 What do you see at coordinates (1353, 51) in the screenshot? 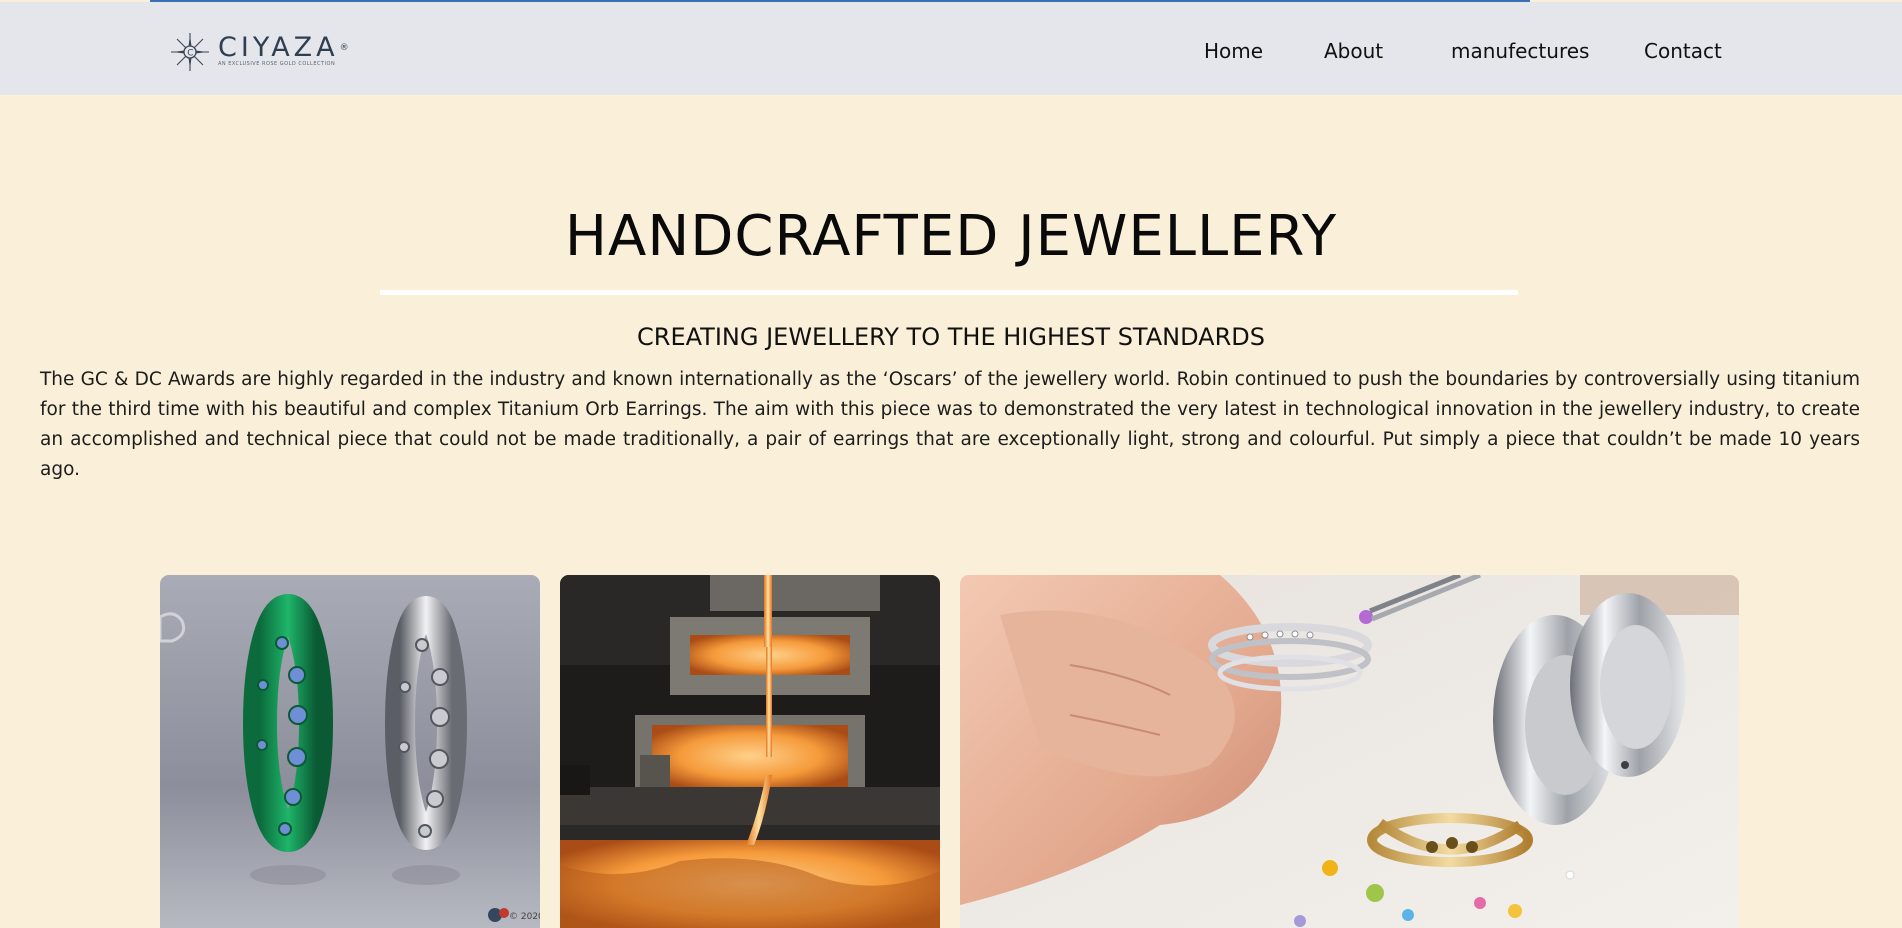
I see `nav-about-link: About` at bounding box center [1353, 51].